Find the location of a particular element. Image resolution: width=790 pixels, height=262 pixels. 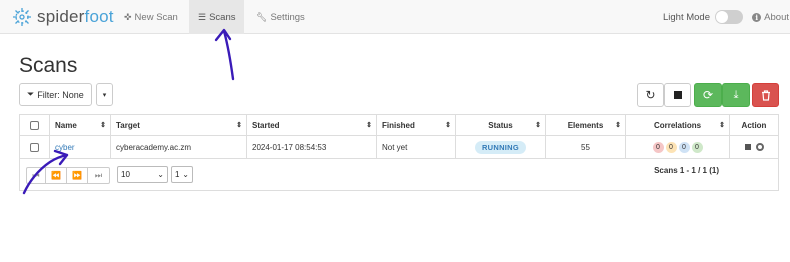

annotation-arrow-scans is located at coordinates (224, 54).